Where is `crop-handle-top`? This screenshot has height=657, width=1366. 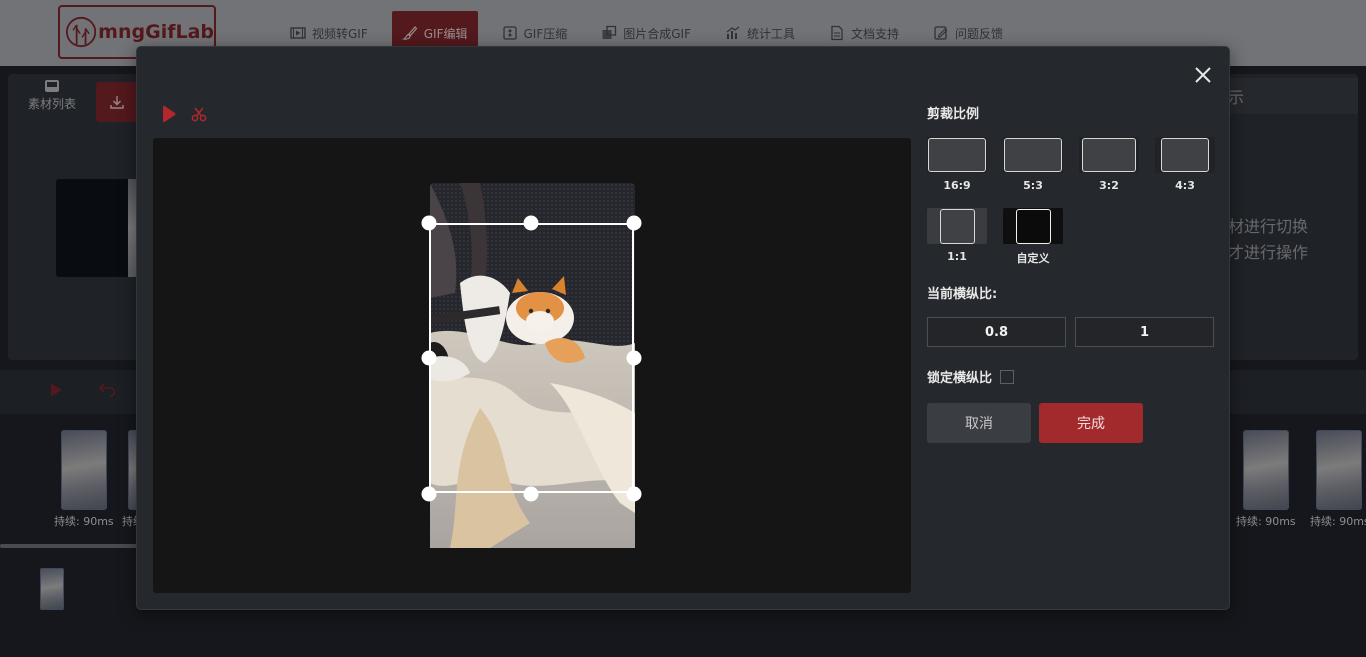 crop-handle-top is located at coordinates (531, 223).